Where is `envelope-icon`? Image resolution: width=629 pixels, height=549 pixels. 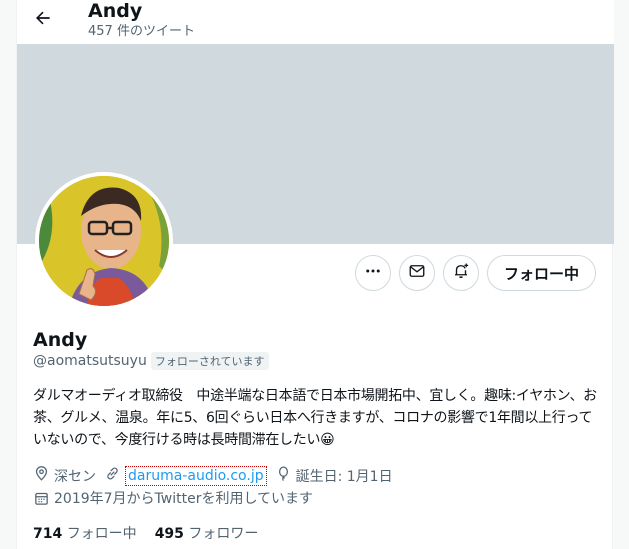
envelope-icon is located at coordinates (417, 273).